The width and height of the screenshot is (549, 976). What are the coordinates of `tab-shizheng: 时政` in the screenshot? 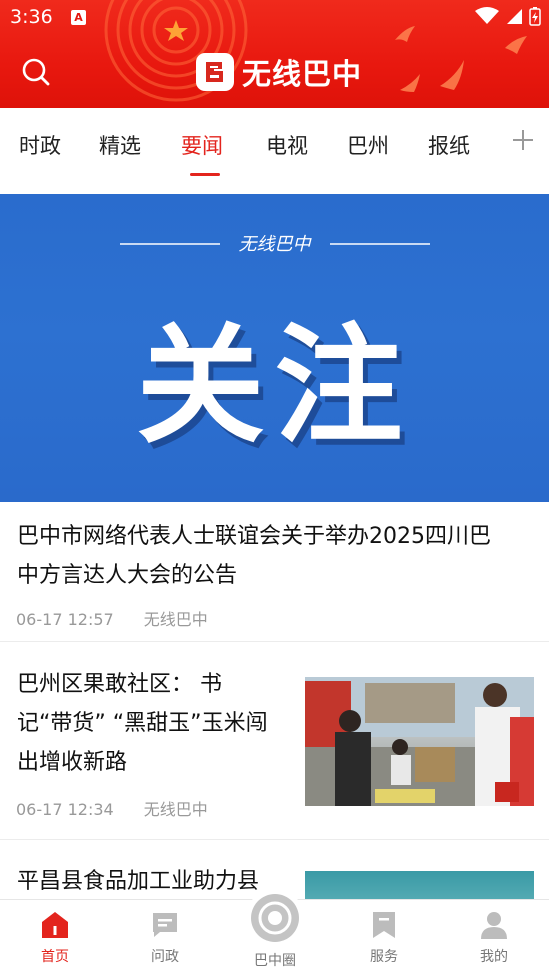 It's located at (40, 145).